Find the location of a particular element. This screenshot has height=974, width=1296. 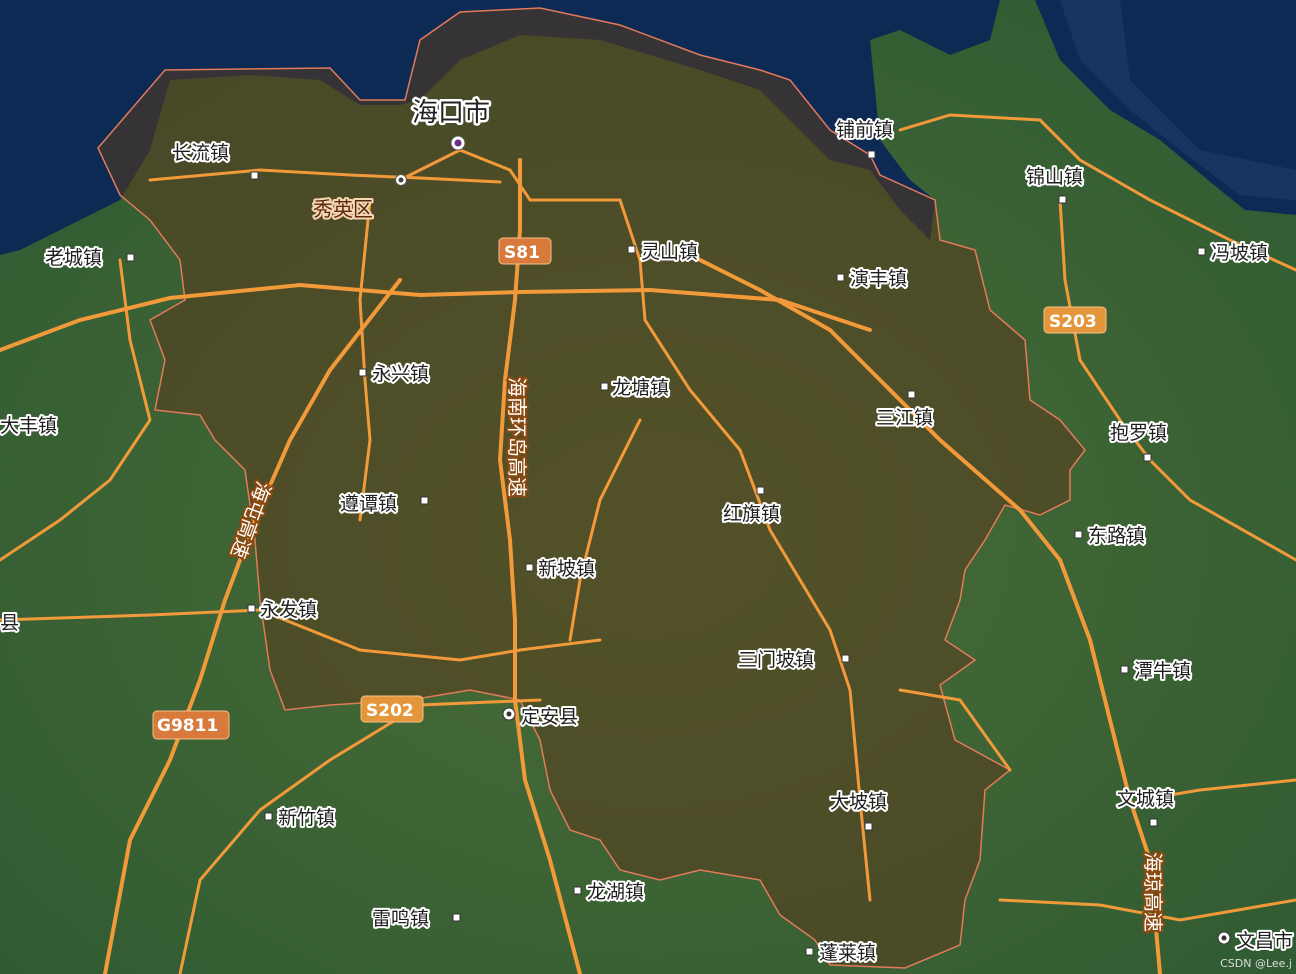

town-dafeng: 大丰镇 is located at coordinates (29, 426).